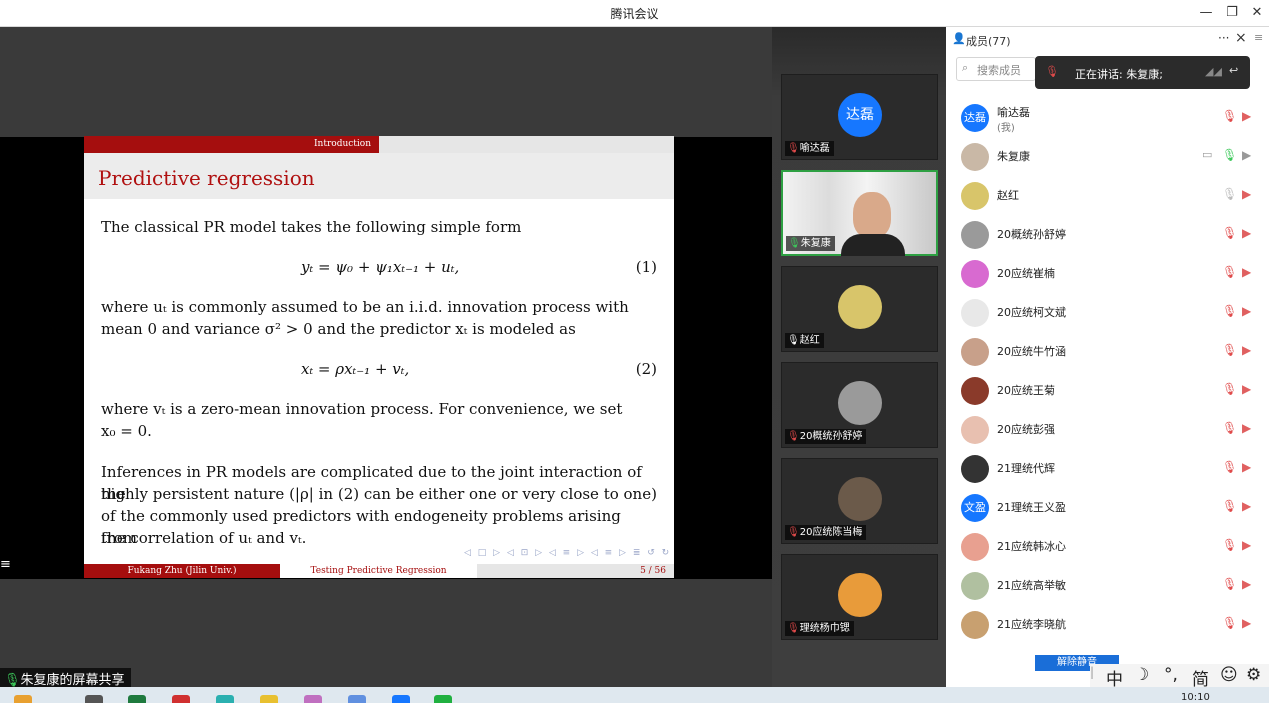 The image size is (1269, 703). Describe the element at coordinates (1013, 112) in the screenshot. I see `member-name: 喻达磊` at that location.